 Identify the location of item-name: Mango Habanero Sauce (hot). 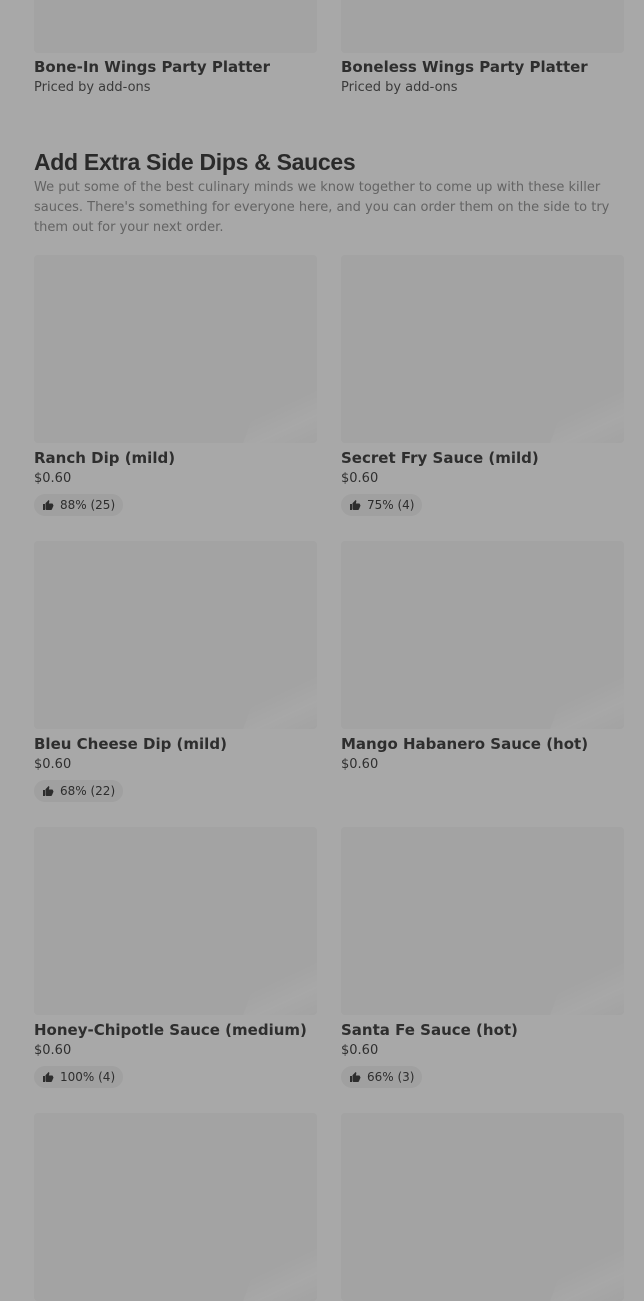
(465, 744).